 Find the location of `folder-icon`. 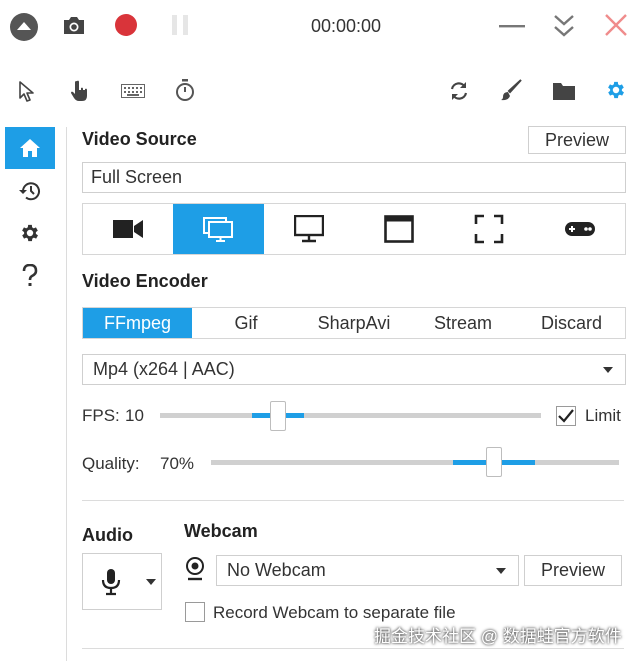

folder-icon is located at coordinates (564, 91).